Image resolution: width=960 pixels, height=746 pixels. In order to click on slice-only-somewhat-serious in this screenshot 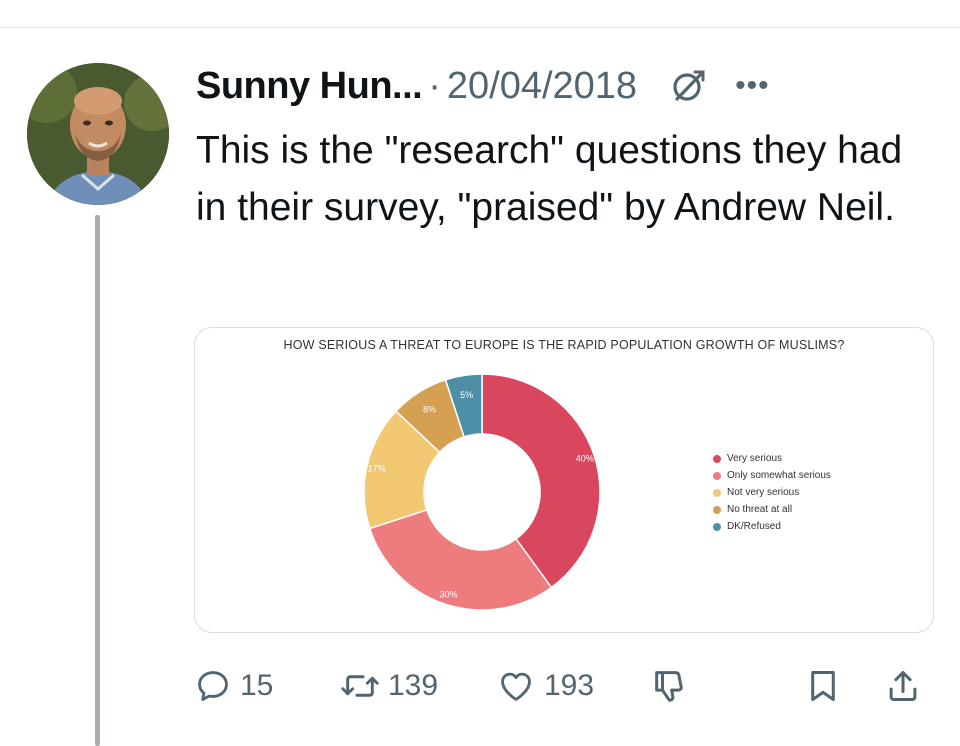, I will do `click(460, 559)`.